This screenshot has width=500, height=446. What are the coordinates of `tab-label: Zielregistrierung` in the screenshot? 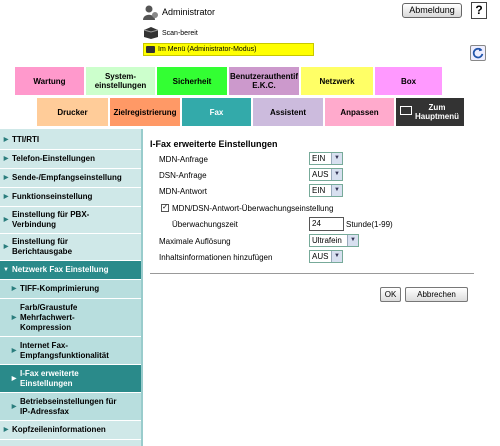 It's located at (145, 112).